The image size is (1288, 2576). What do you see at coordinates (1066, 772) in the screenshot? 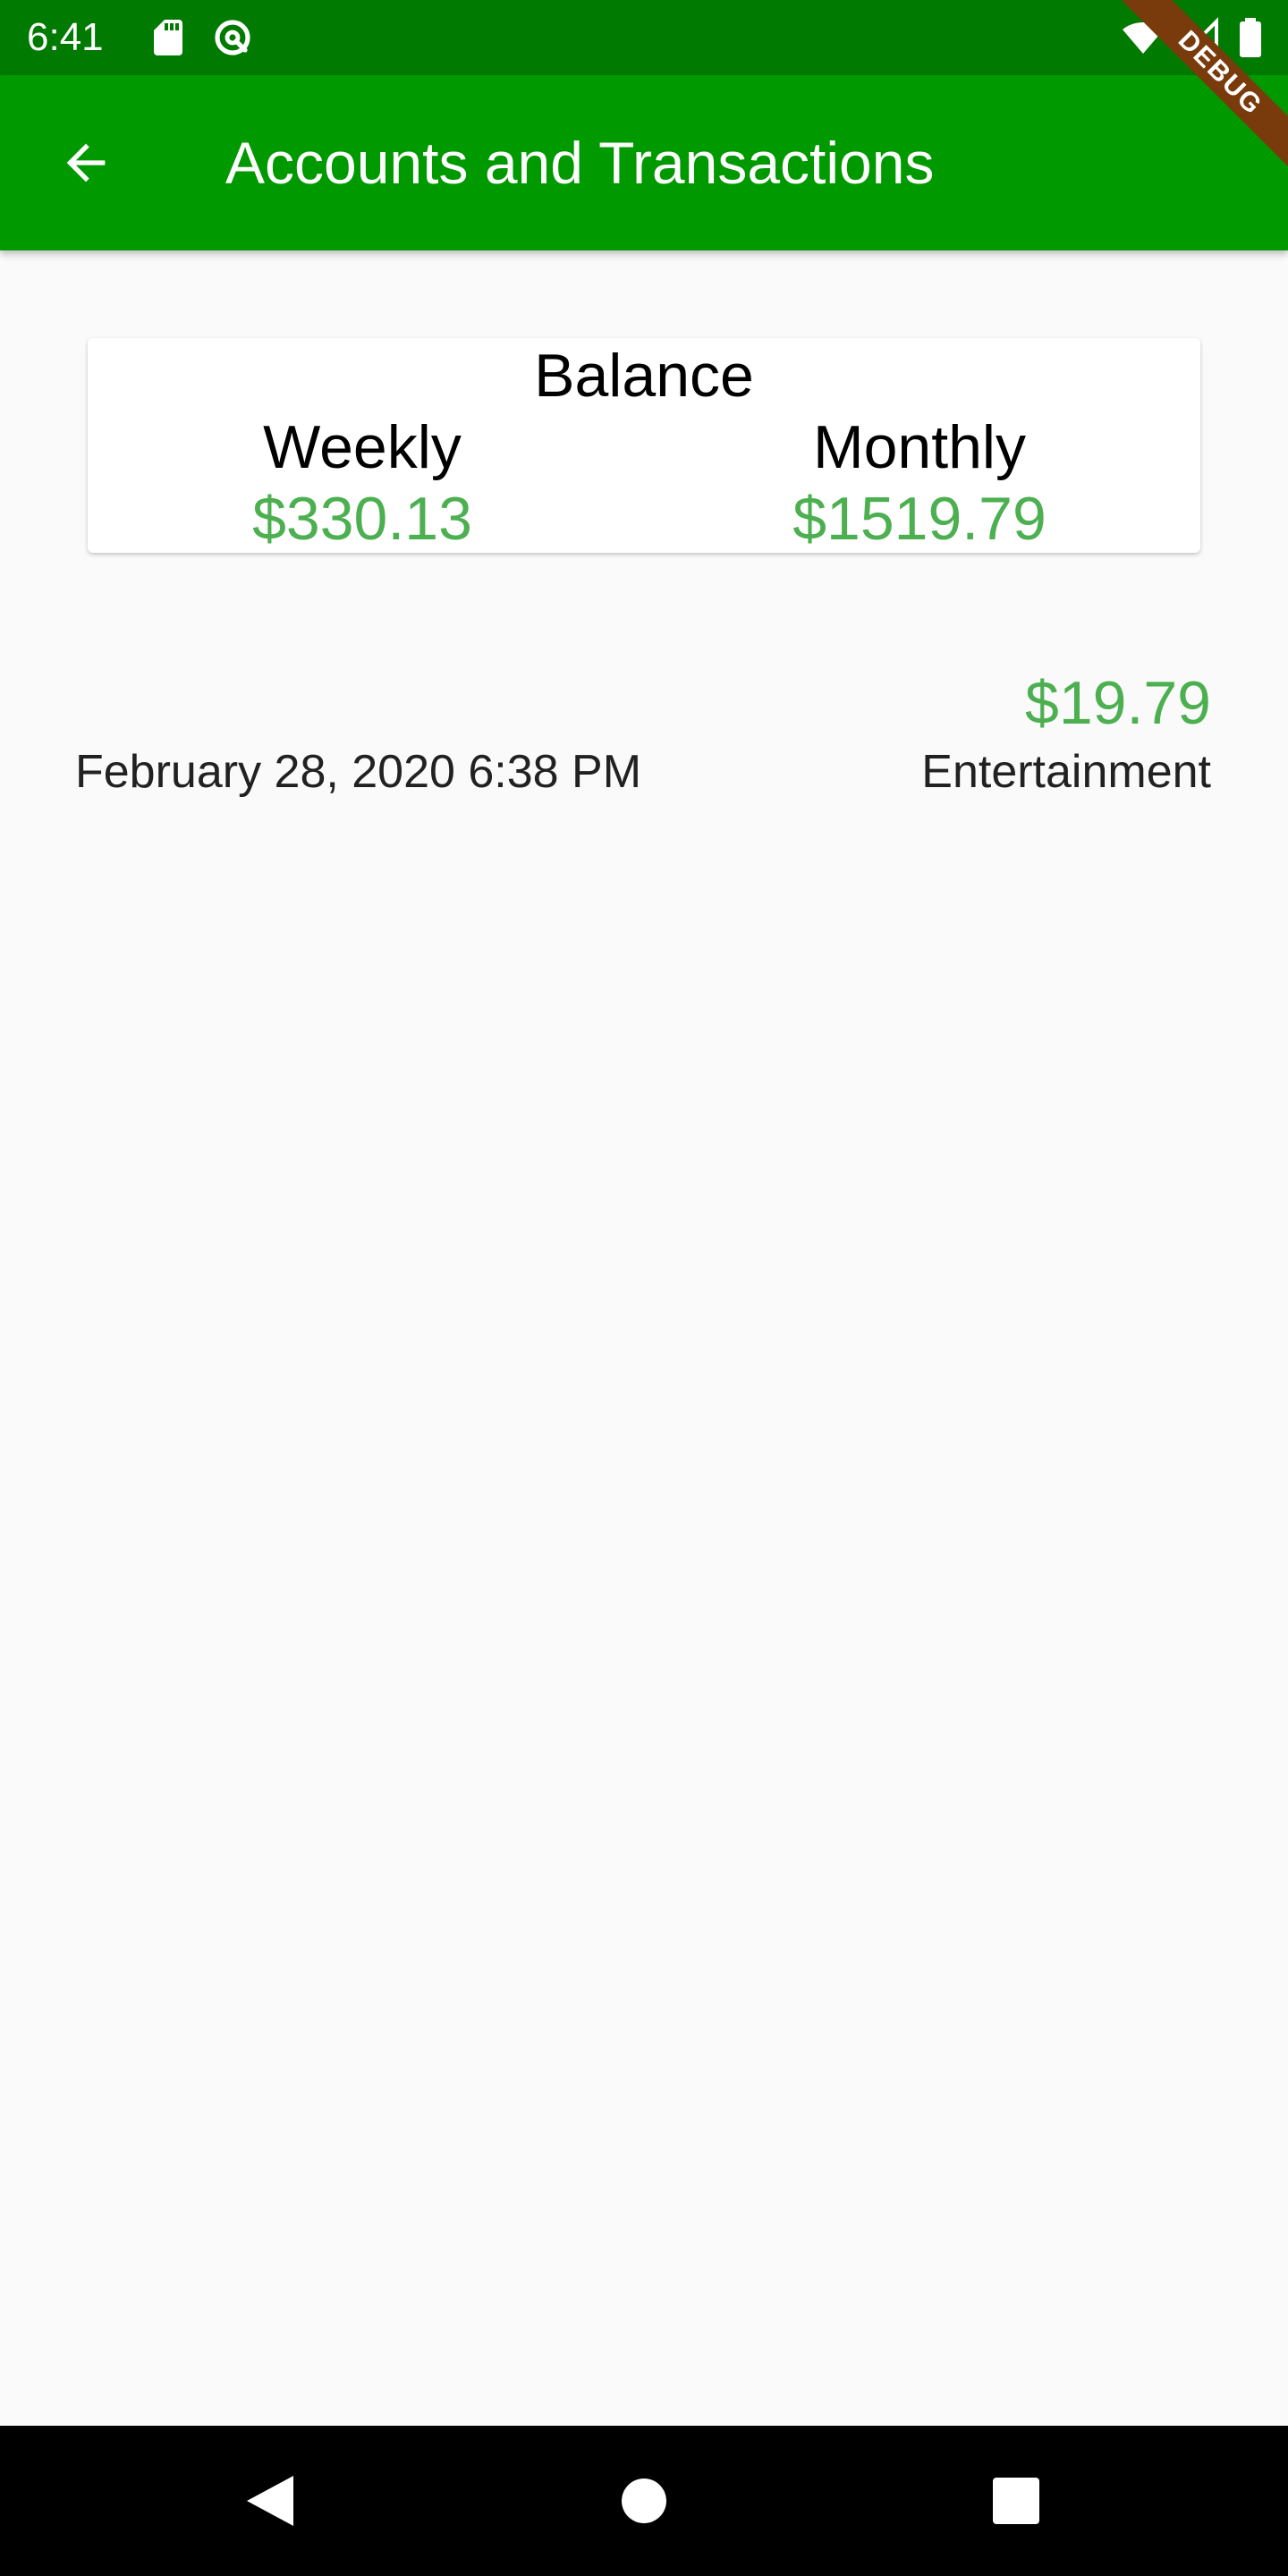
I see `transaction-category: Entertainment` at bounding box center [1066, 772].